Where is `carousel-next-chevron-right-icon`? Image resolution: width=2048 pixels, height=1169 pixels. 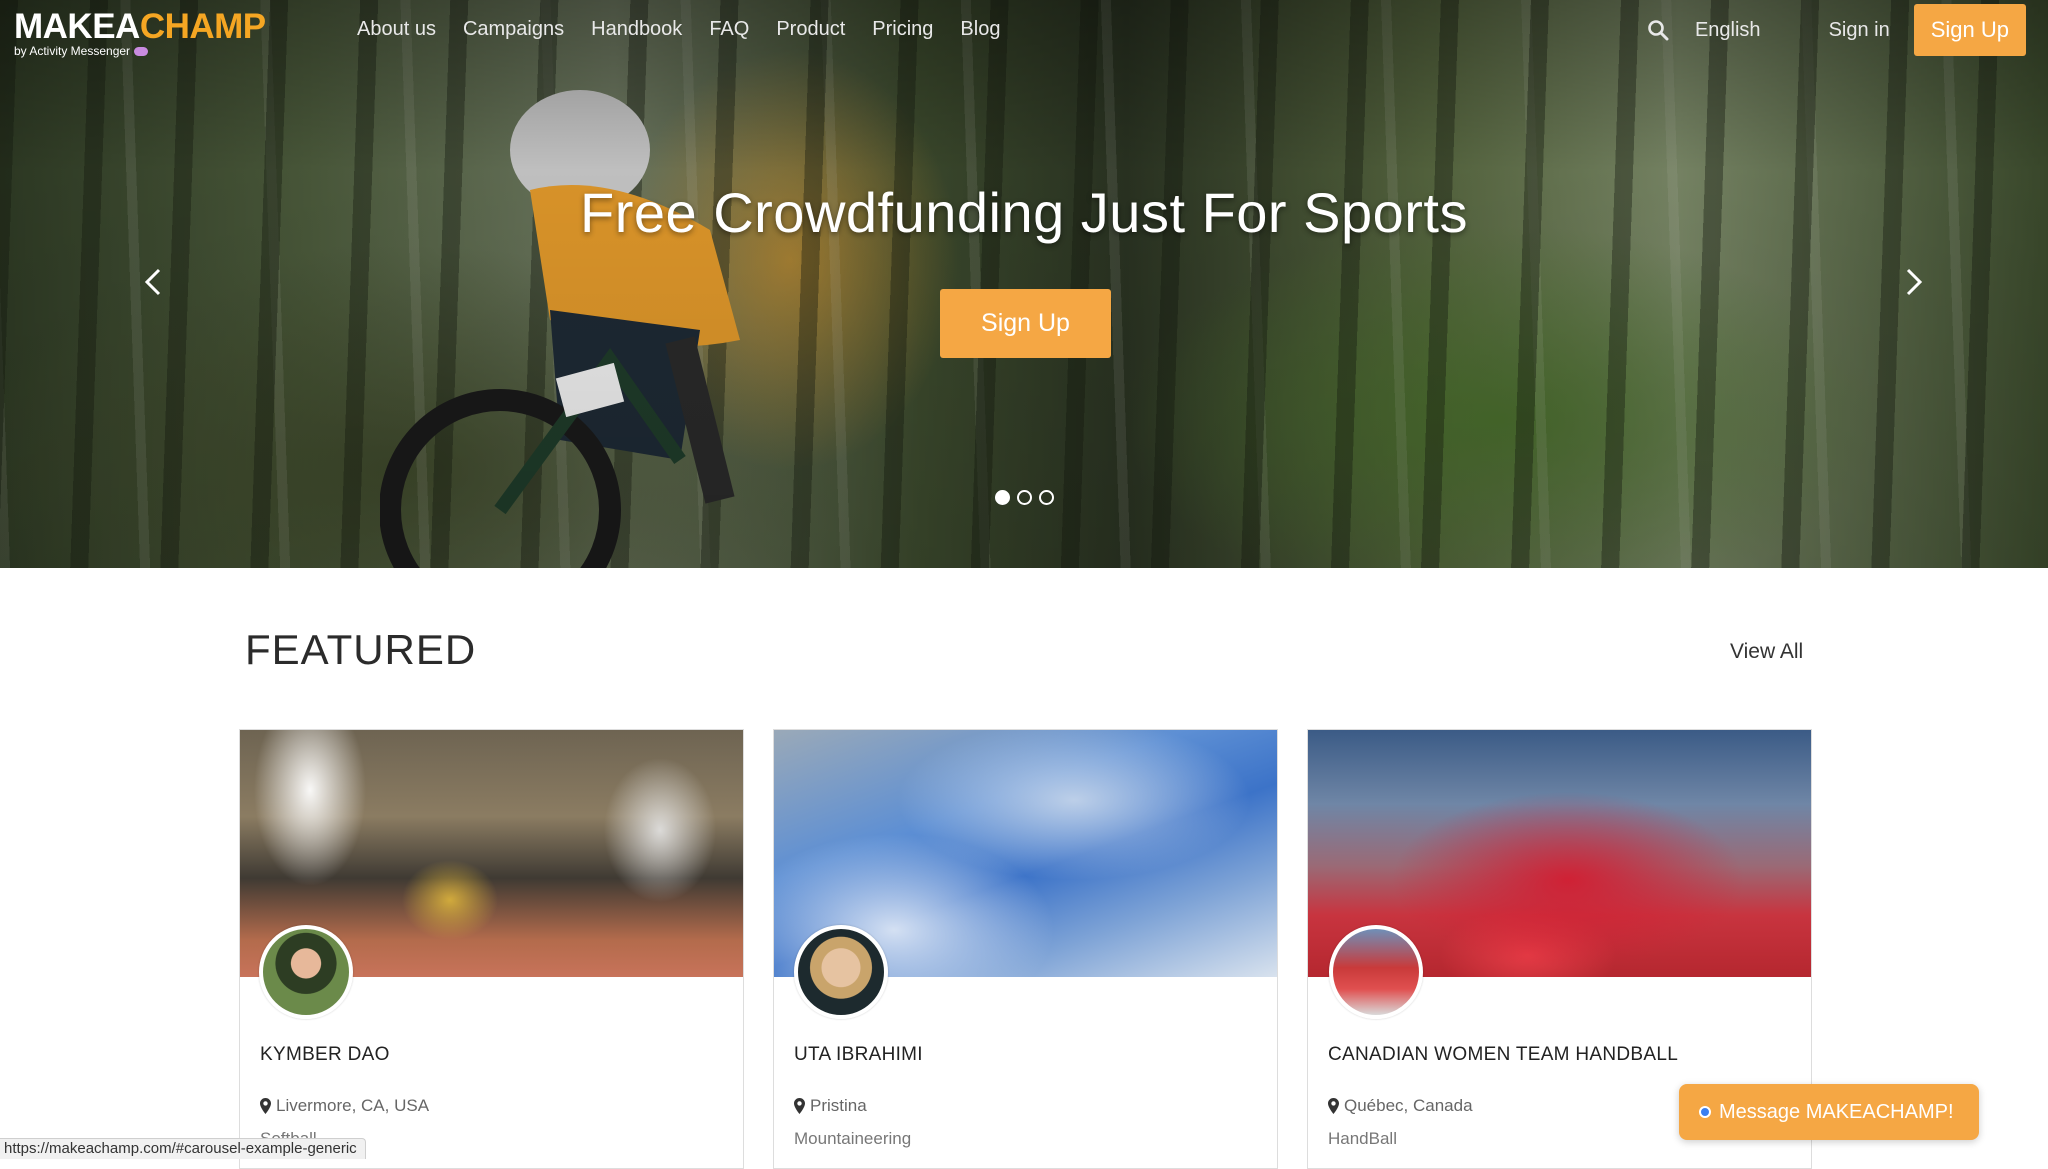
carousel-next-chevron-right-icon is located at coordinates (1912, 282).